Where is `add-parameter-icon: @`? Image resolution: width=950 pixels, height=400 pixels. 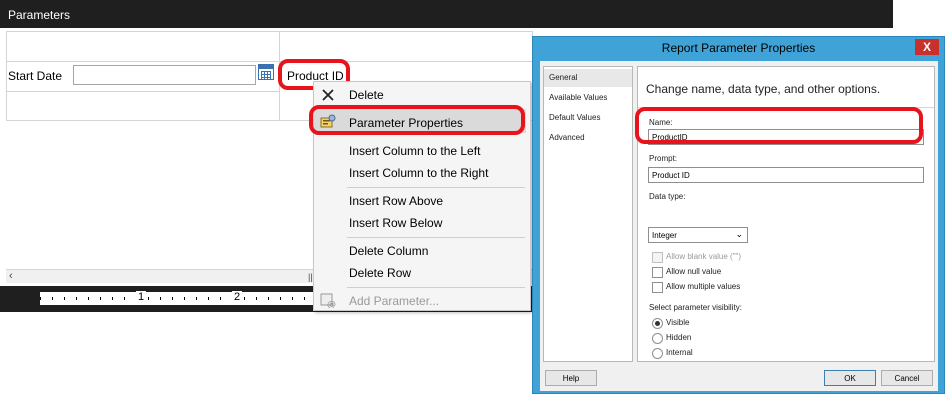
add-parameter-icon: @ is located at coordinates (328, 301).